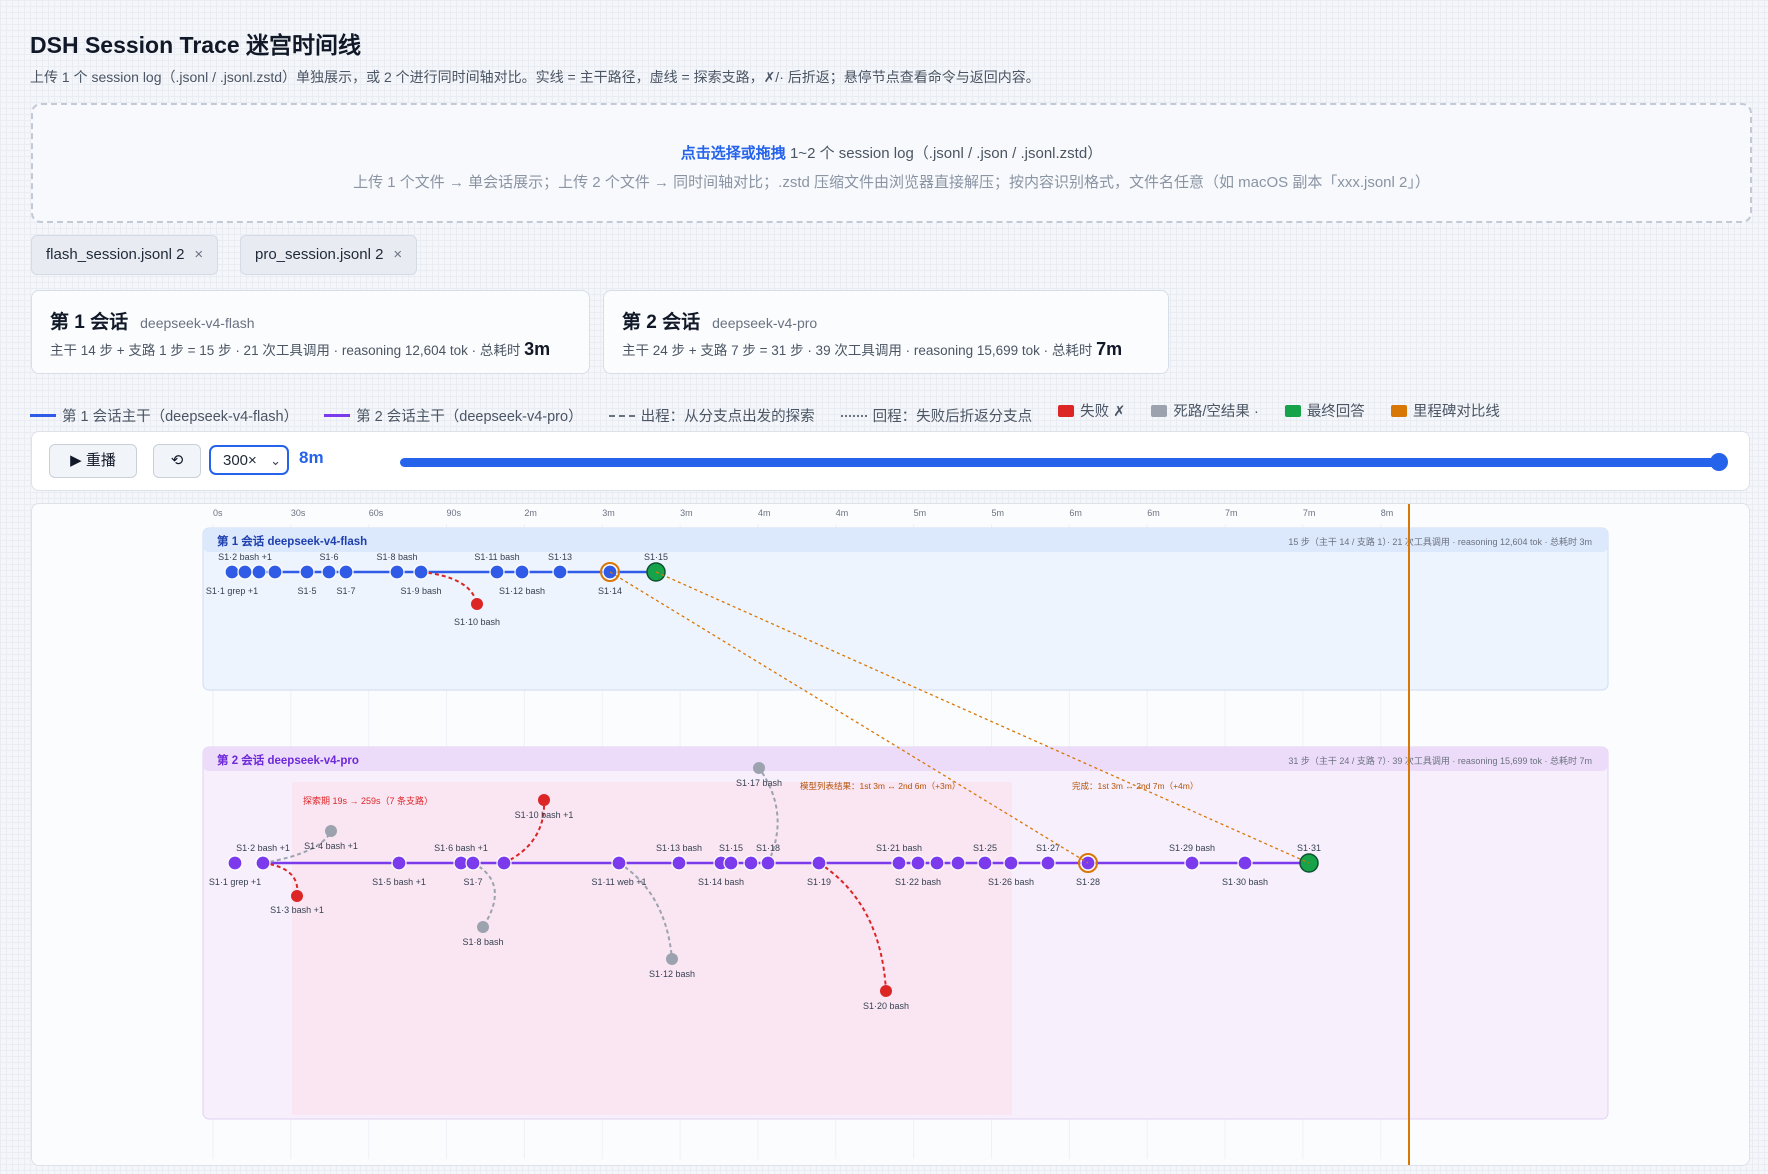 The image size is (1768, 1174). Describe the element at coordinates (288, 760) in the screenshot. I see `lane-2-title: 第 2 会话 deepseek-v4-pro` at that location.